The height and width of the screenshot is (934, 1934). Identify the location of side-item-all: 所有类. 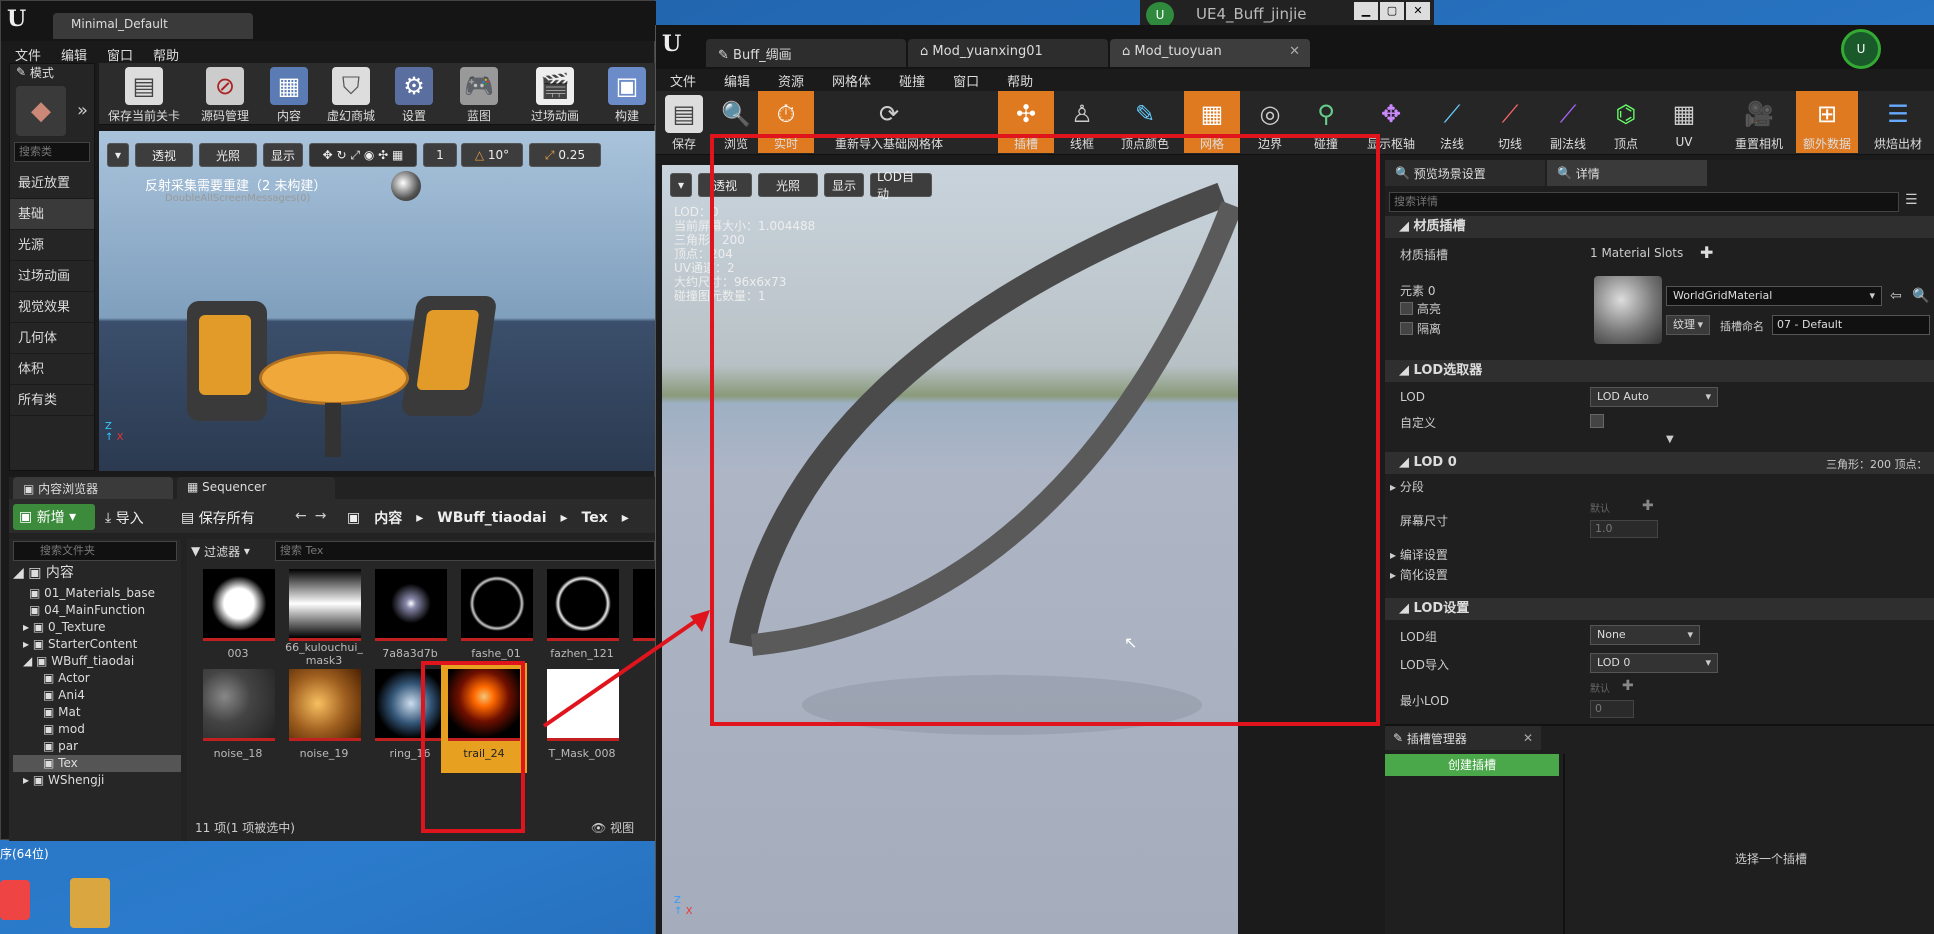
(52, 400).